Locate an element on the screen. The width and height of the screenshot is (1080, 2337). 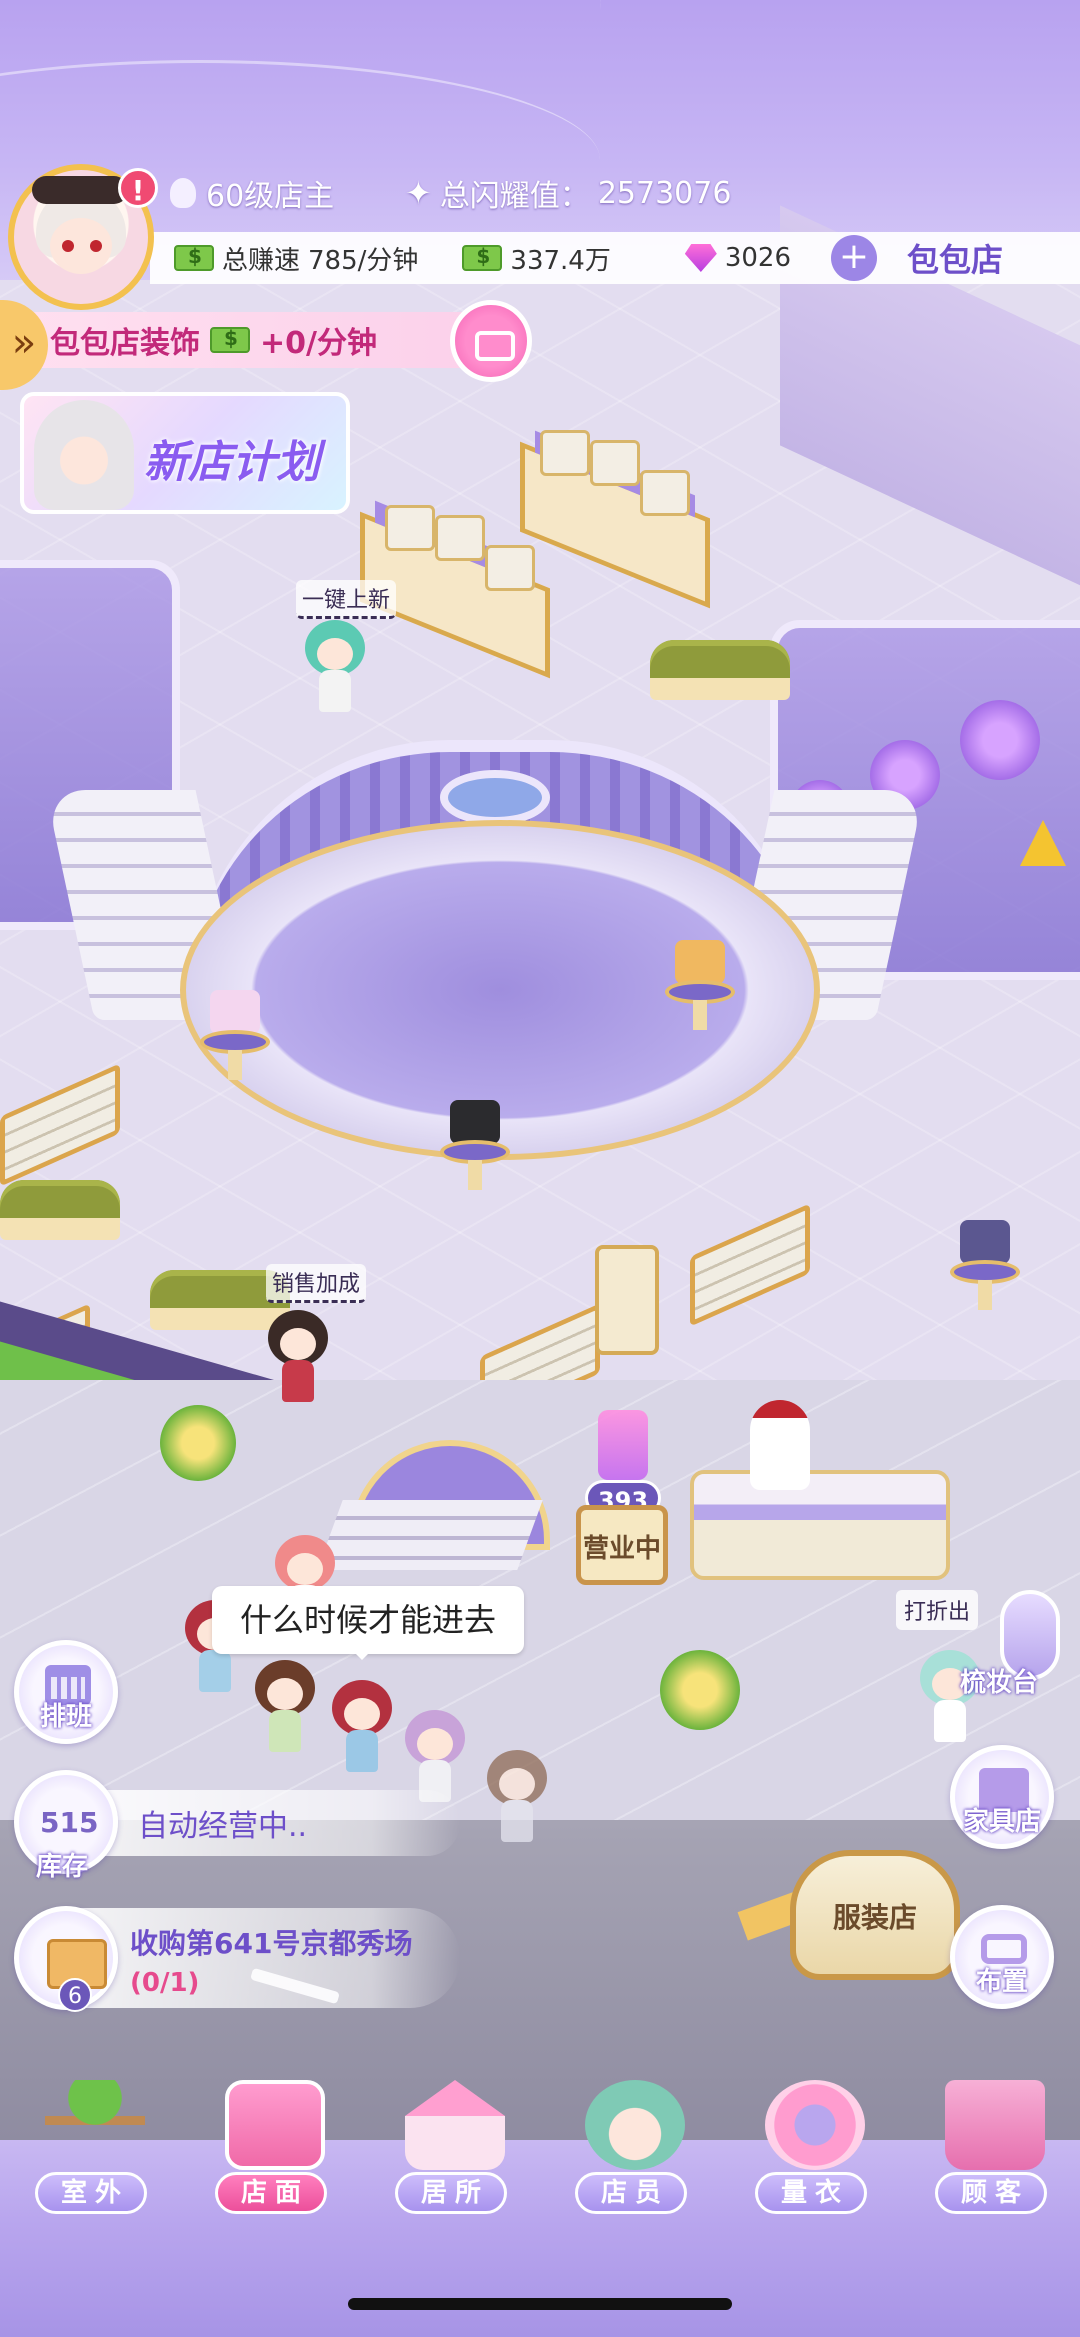
measuring-tape-icon is located at coordinates (815, 2125).